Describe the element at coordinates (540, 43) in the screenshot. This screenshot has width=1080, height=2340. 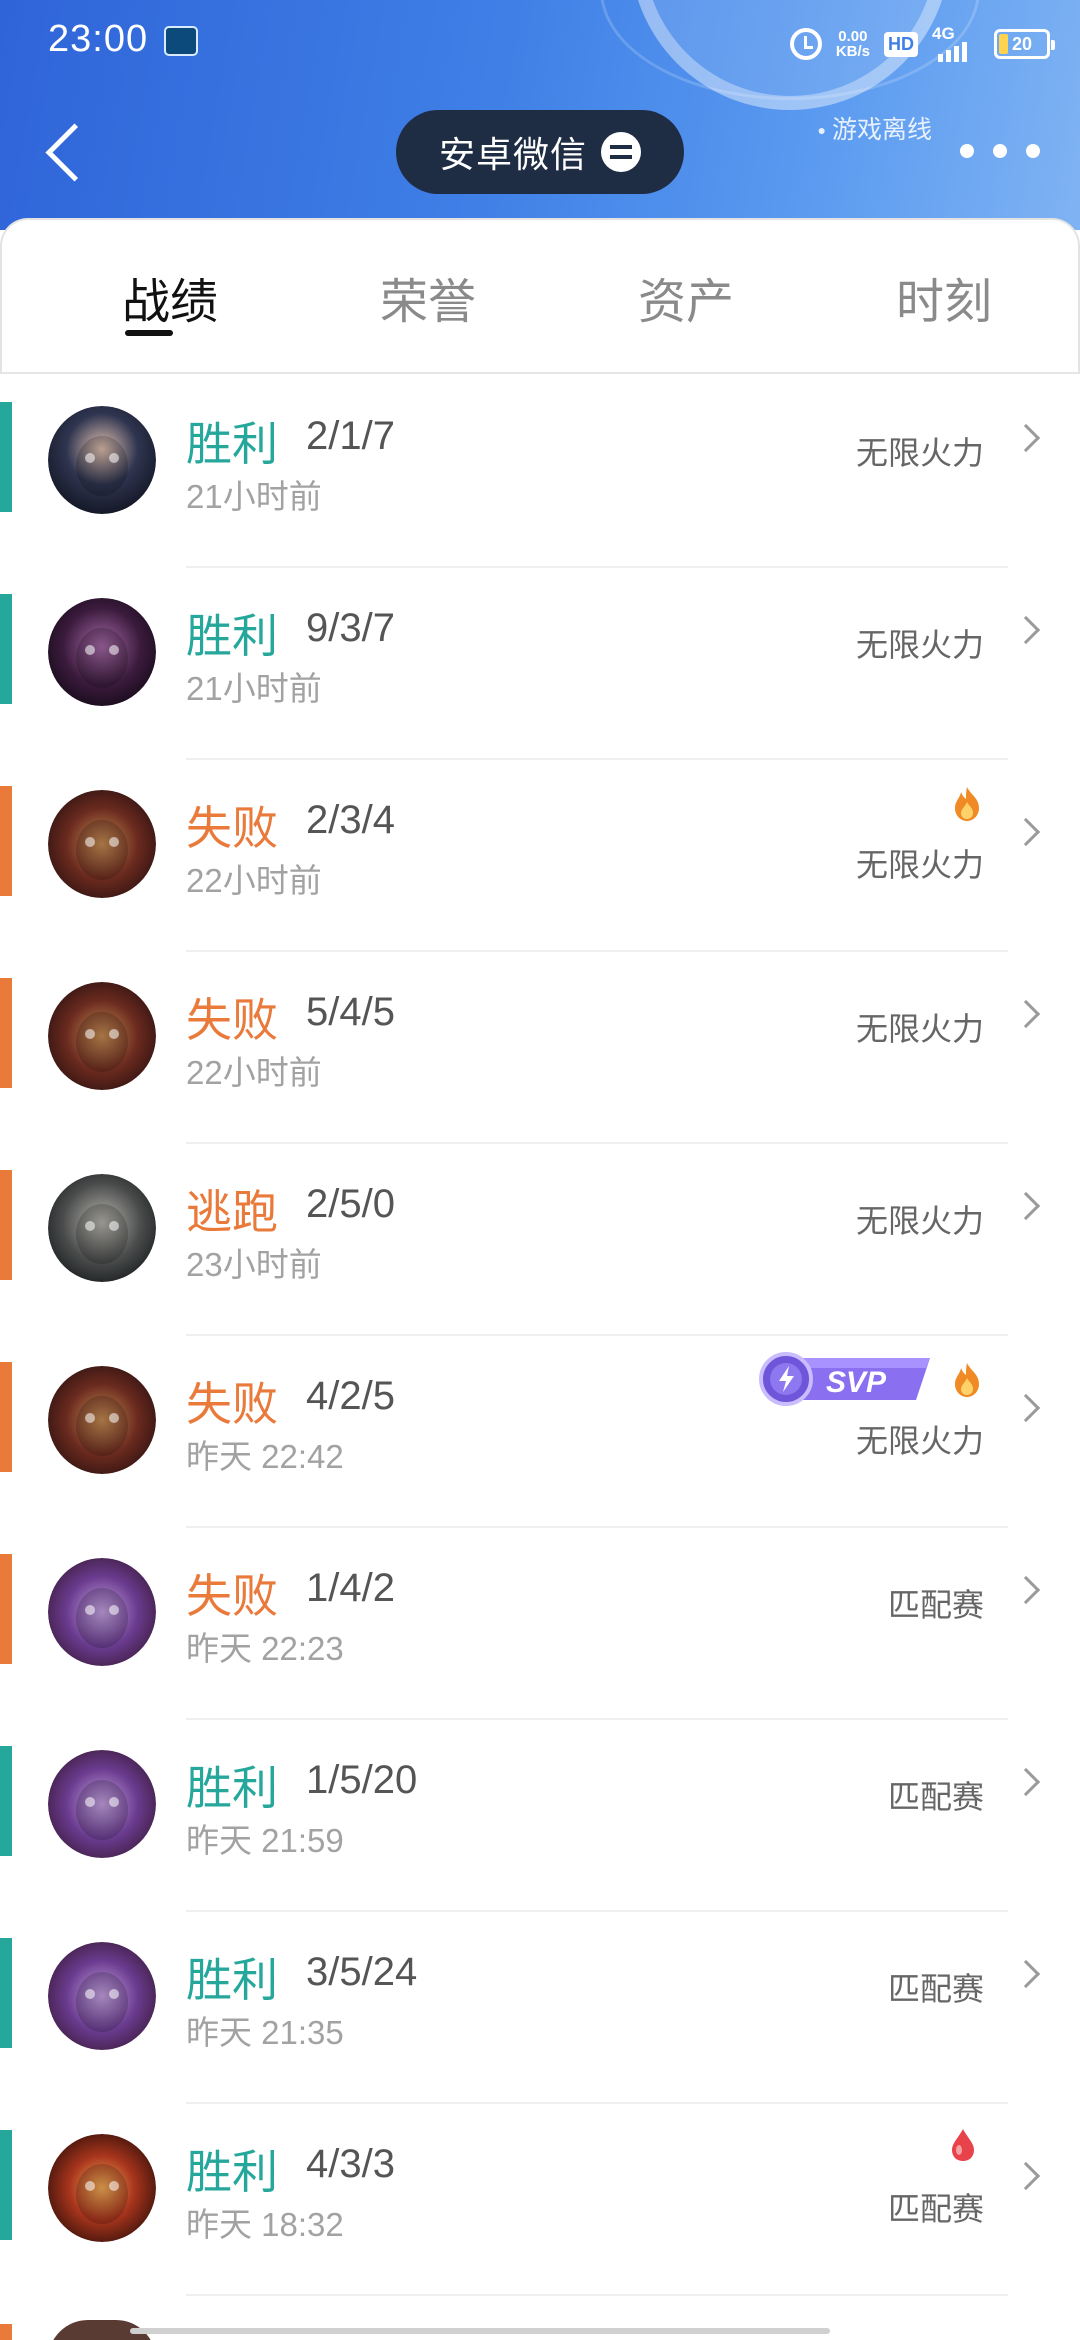
I see `status-bar: 23:00 0.00 KB/s HD 4G 20` at that location.